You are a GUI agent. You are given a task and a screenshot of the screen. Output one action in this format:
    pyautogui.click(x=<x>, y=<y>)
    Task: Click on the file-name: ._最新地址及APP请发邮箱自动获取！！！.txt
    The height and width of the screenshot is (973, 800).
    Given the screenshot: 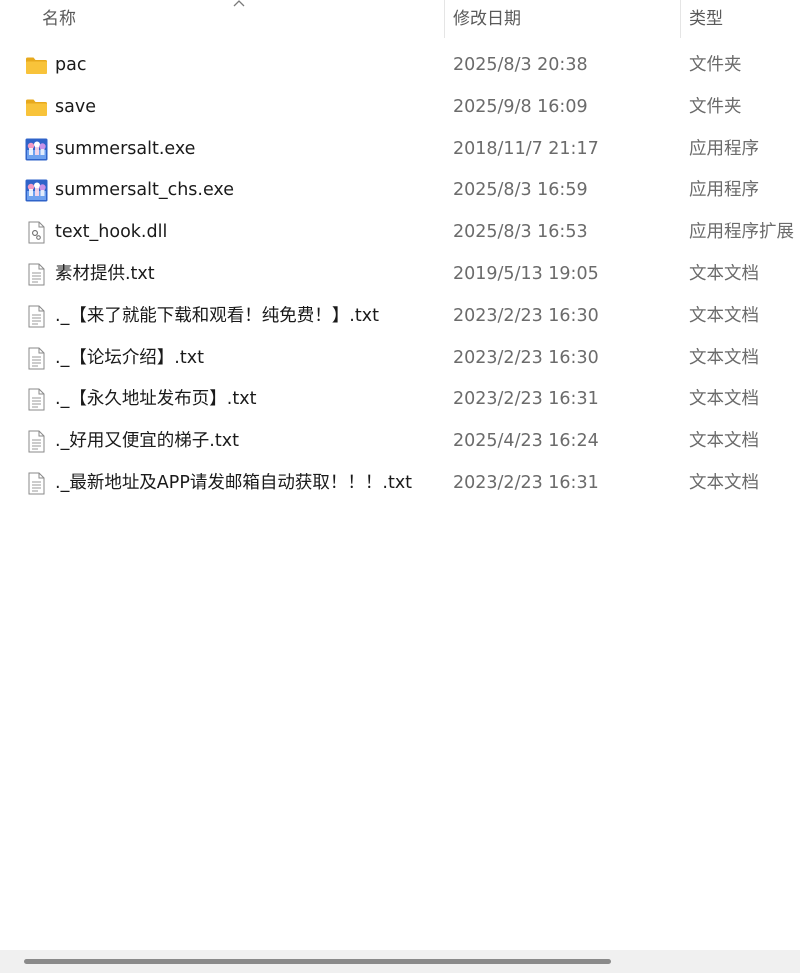 What is the action you would take?
    pyautogui.click(x=234, y=482)
    